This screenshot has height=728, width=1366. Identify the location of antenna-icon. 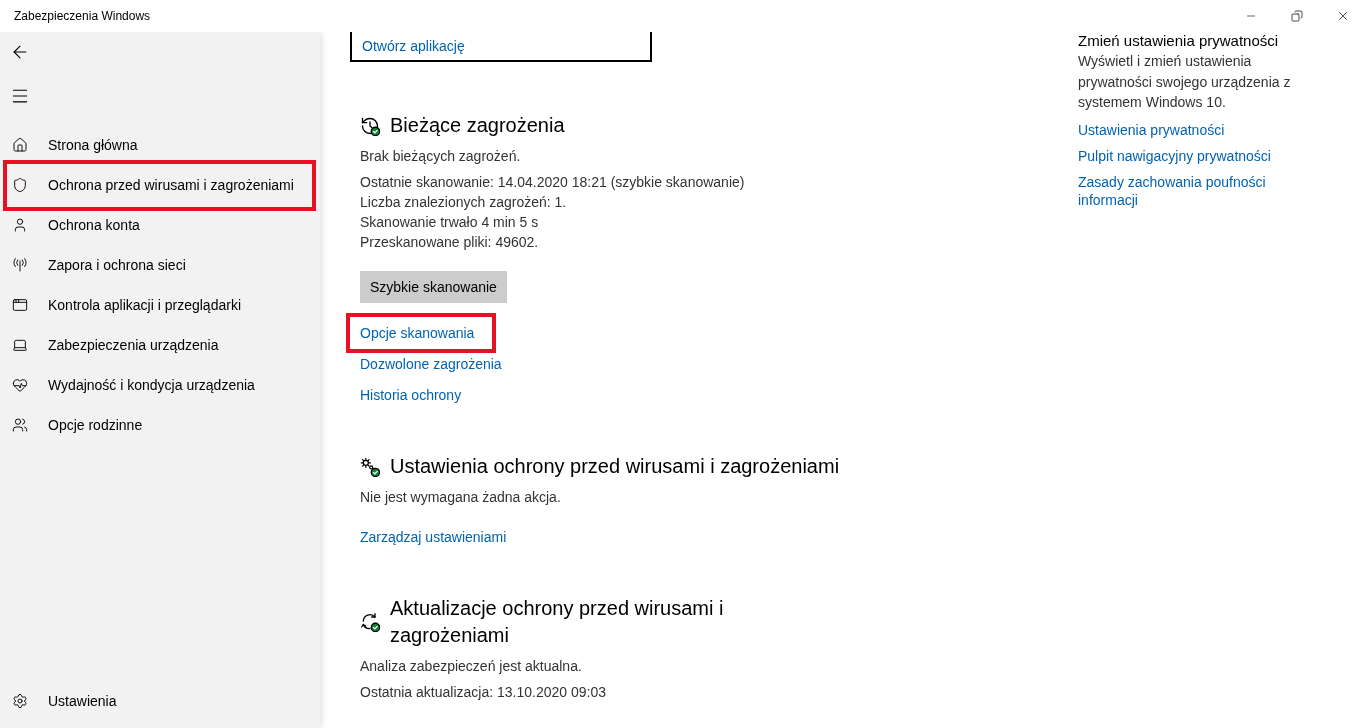
(20, 265).